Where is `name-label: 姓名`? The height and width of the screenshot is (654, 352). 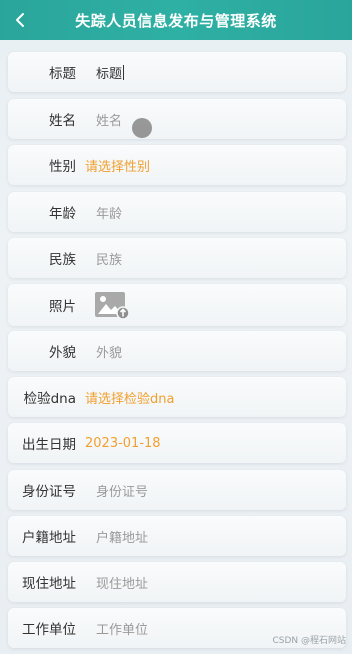
name-label: 姓名 is located at coordinates (62, 121).